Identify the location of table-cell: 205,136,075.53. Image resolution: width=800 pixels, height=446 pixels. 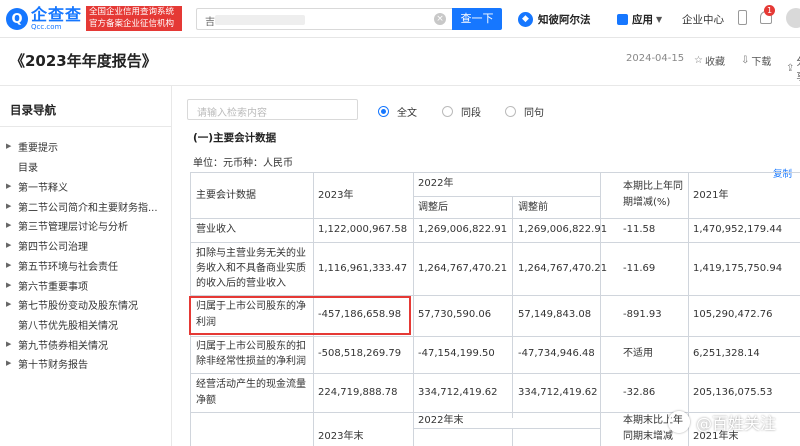
(733, 392).